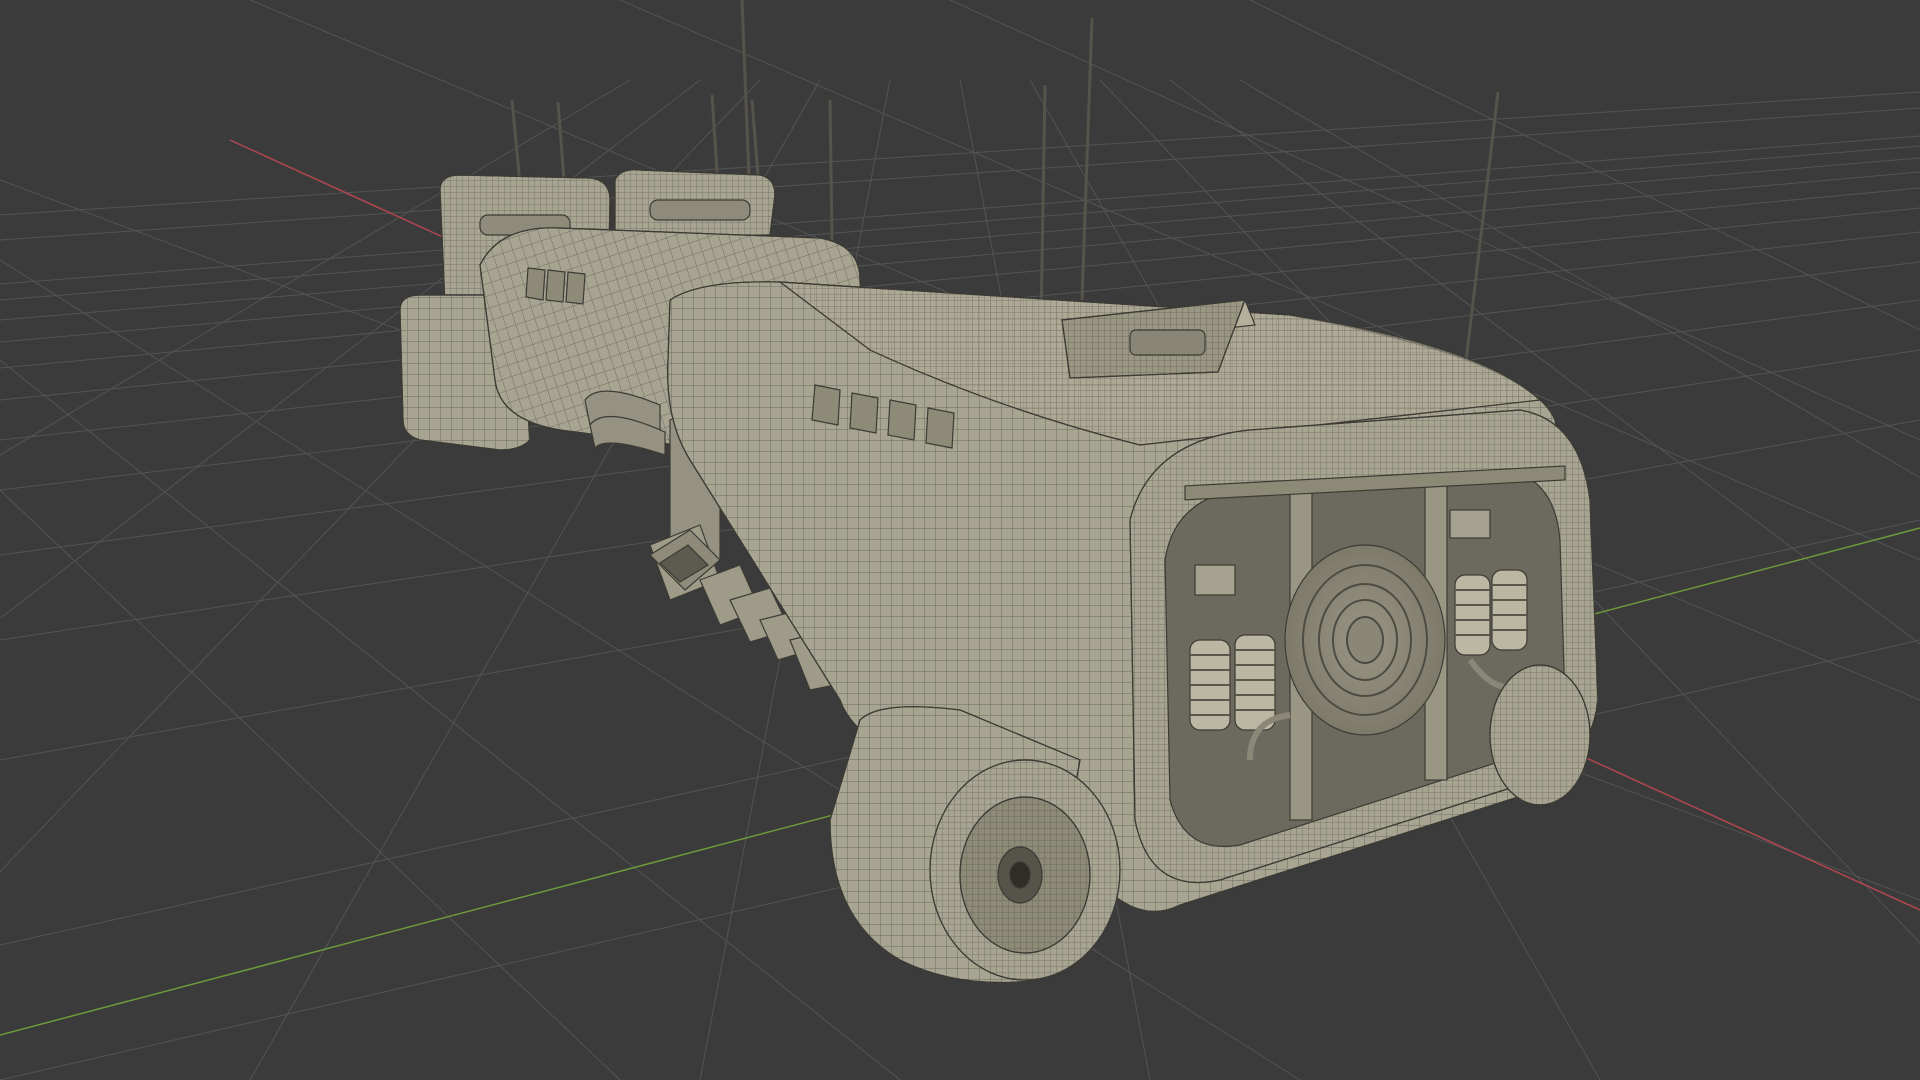  What do you see at coordinates (1365, 640) in the screenshot?
I see `central-turbine` at bounding box center [1365, 640].